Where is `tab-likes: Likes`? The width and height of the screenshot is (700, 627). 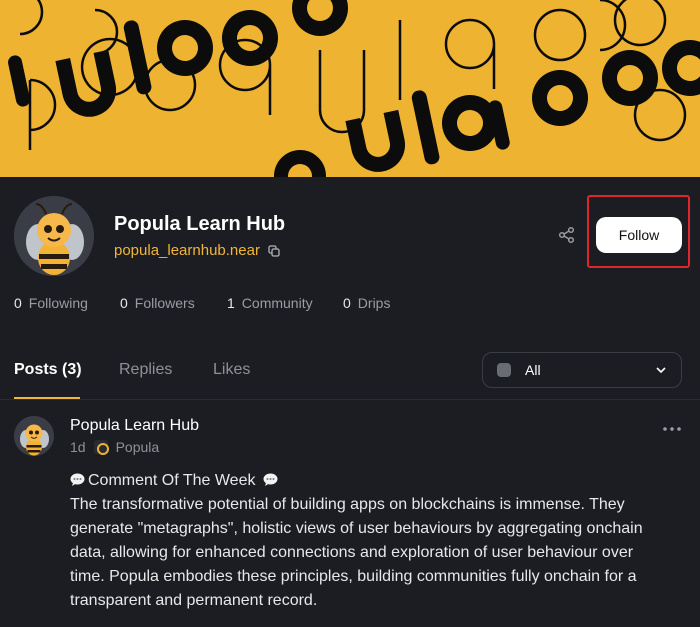
tab-likes: Likes is located at coordinates (231, 370).